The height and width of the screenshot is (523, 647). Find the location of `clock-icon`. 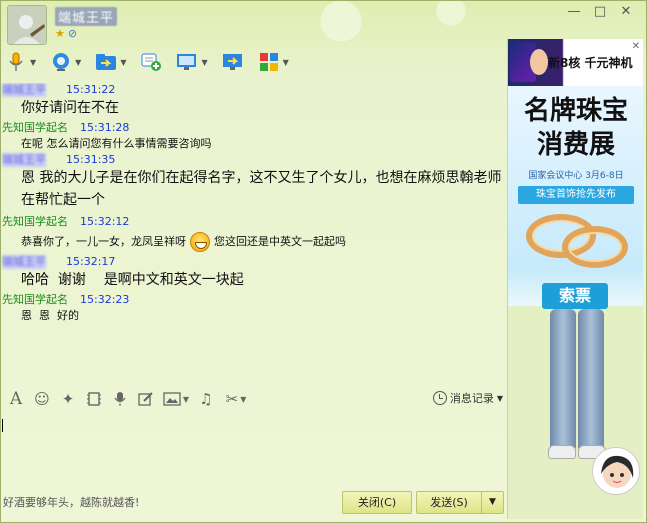

clock-icon is located at coordinates (439, 398).